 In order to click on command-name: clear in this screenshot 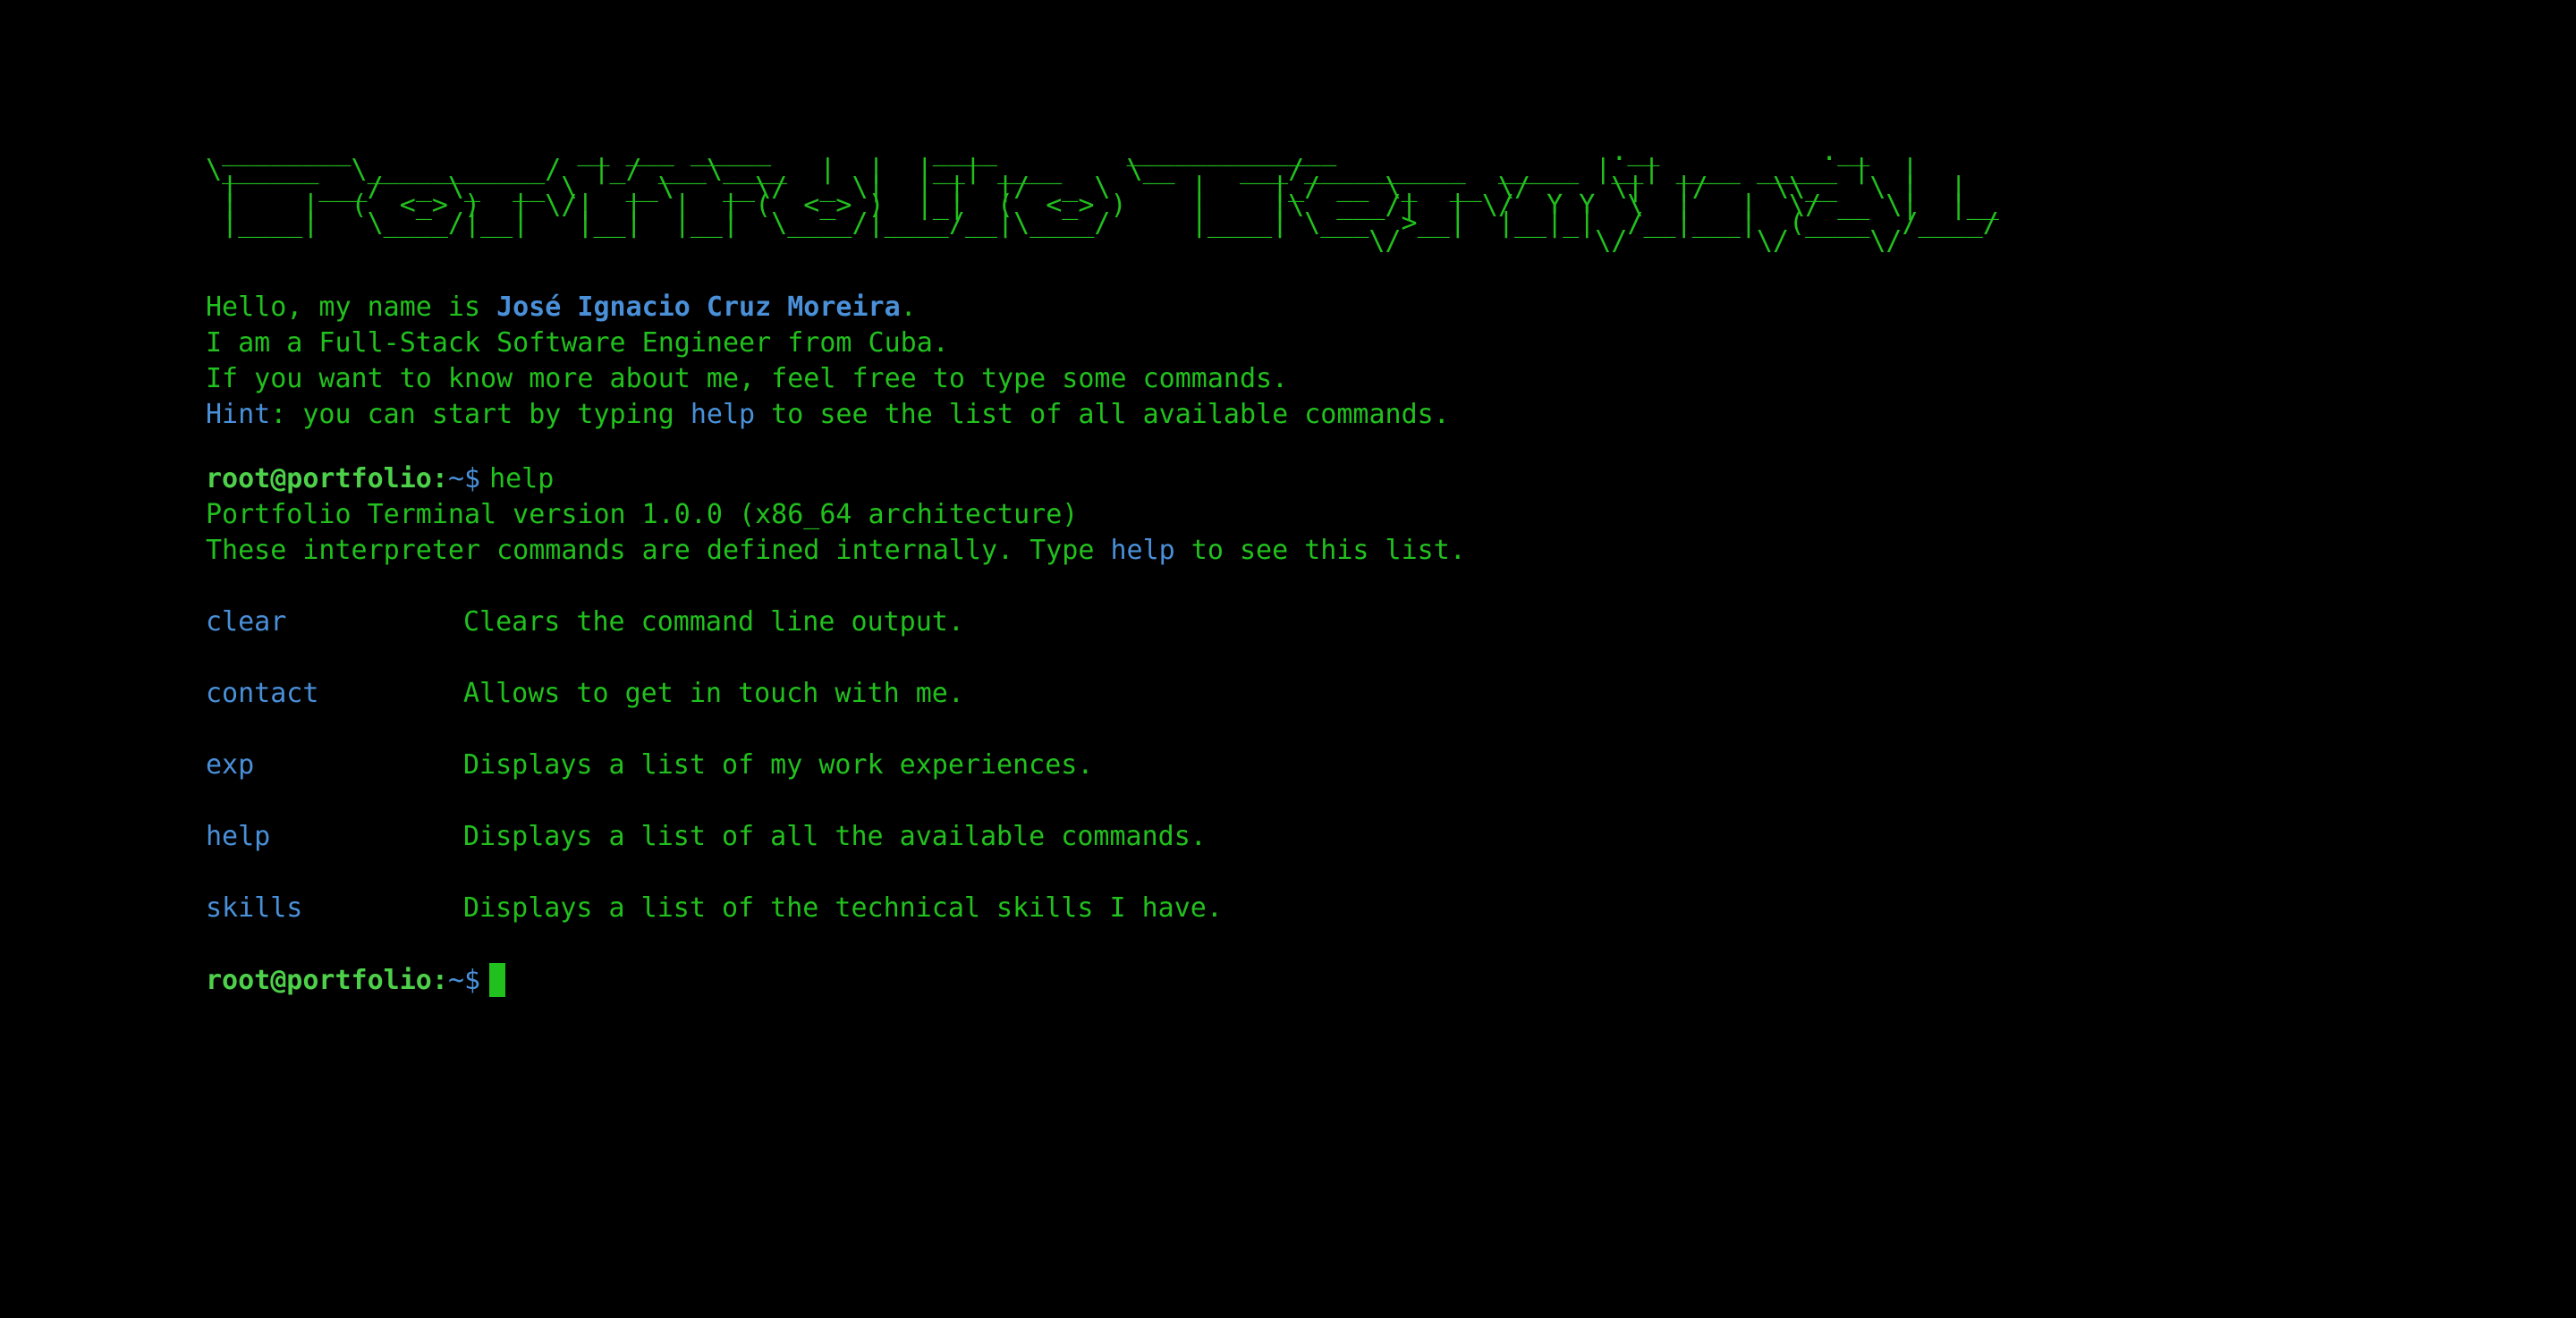, I will do `click(246, 622)`.